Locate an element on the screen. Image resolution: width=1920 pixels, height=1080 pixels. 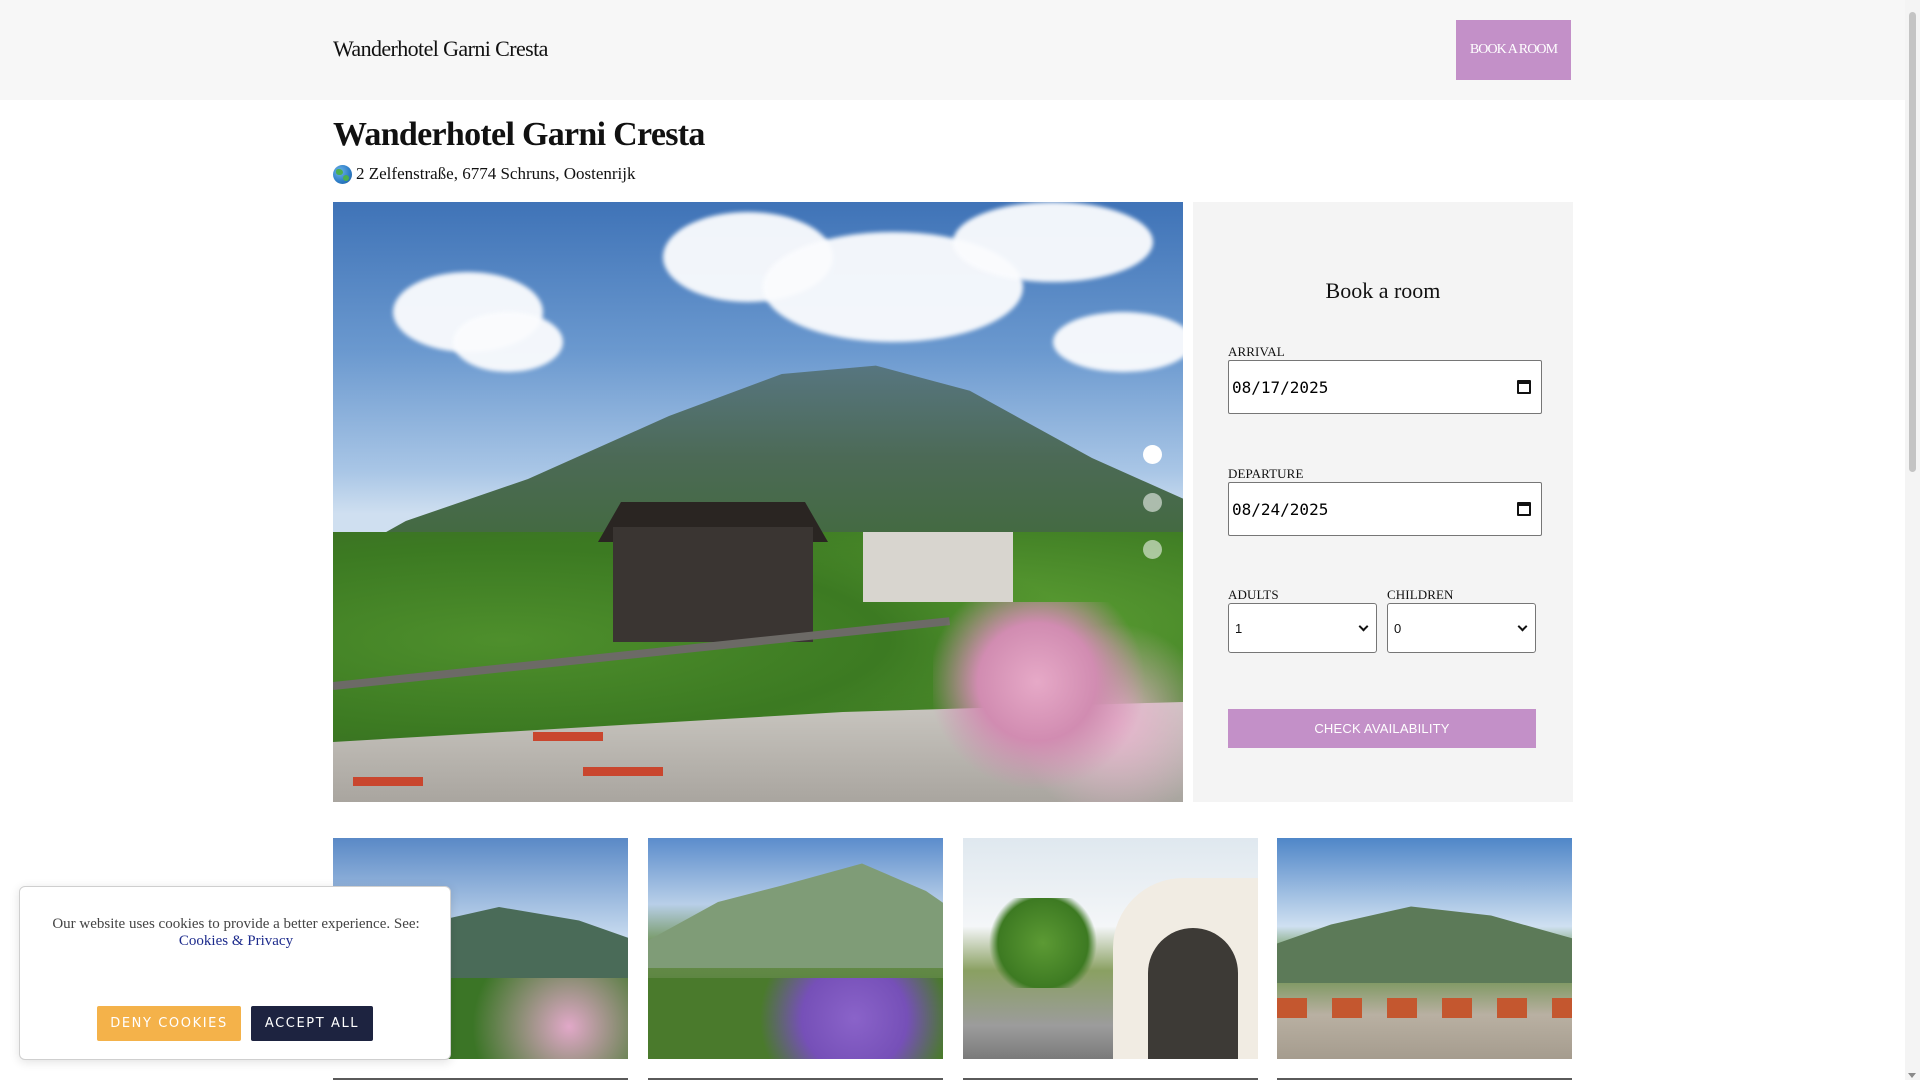
deny-cookies-button: DENY COOKIES is located at coordinates (169, 1023).